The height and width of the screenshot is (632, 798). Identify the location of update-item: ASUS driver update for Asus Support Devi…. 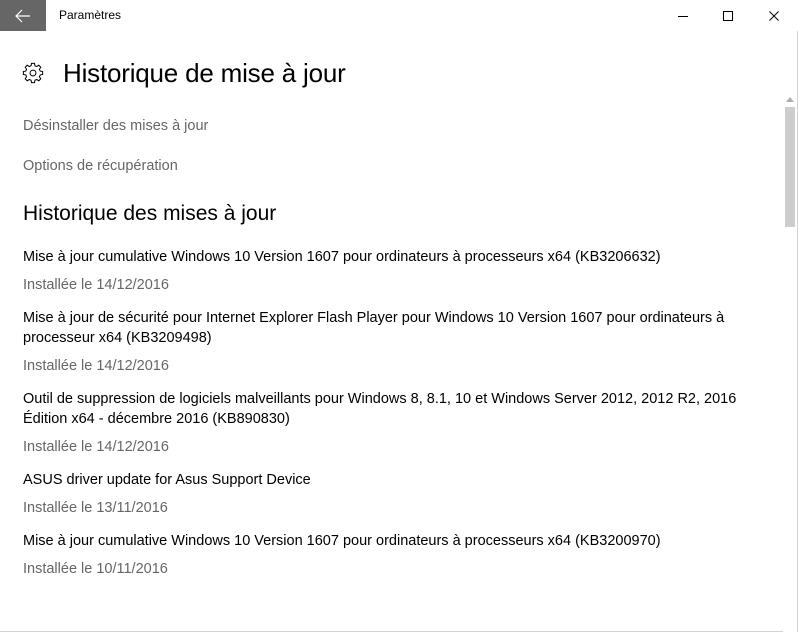
(388, 493).